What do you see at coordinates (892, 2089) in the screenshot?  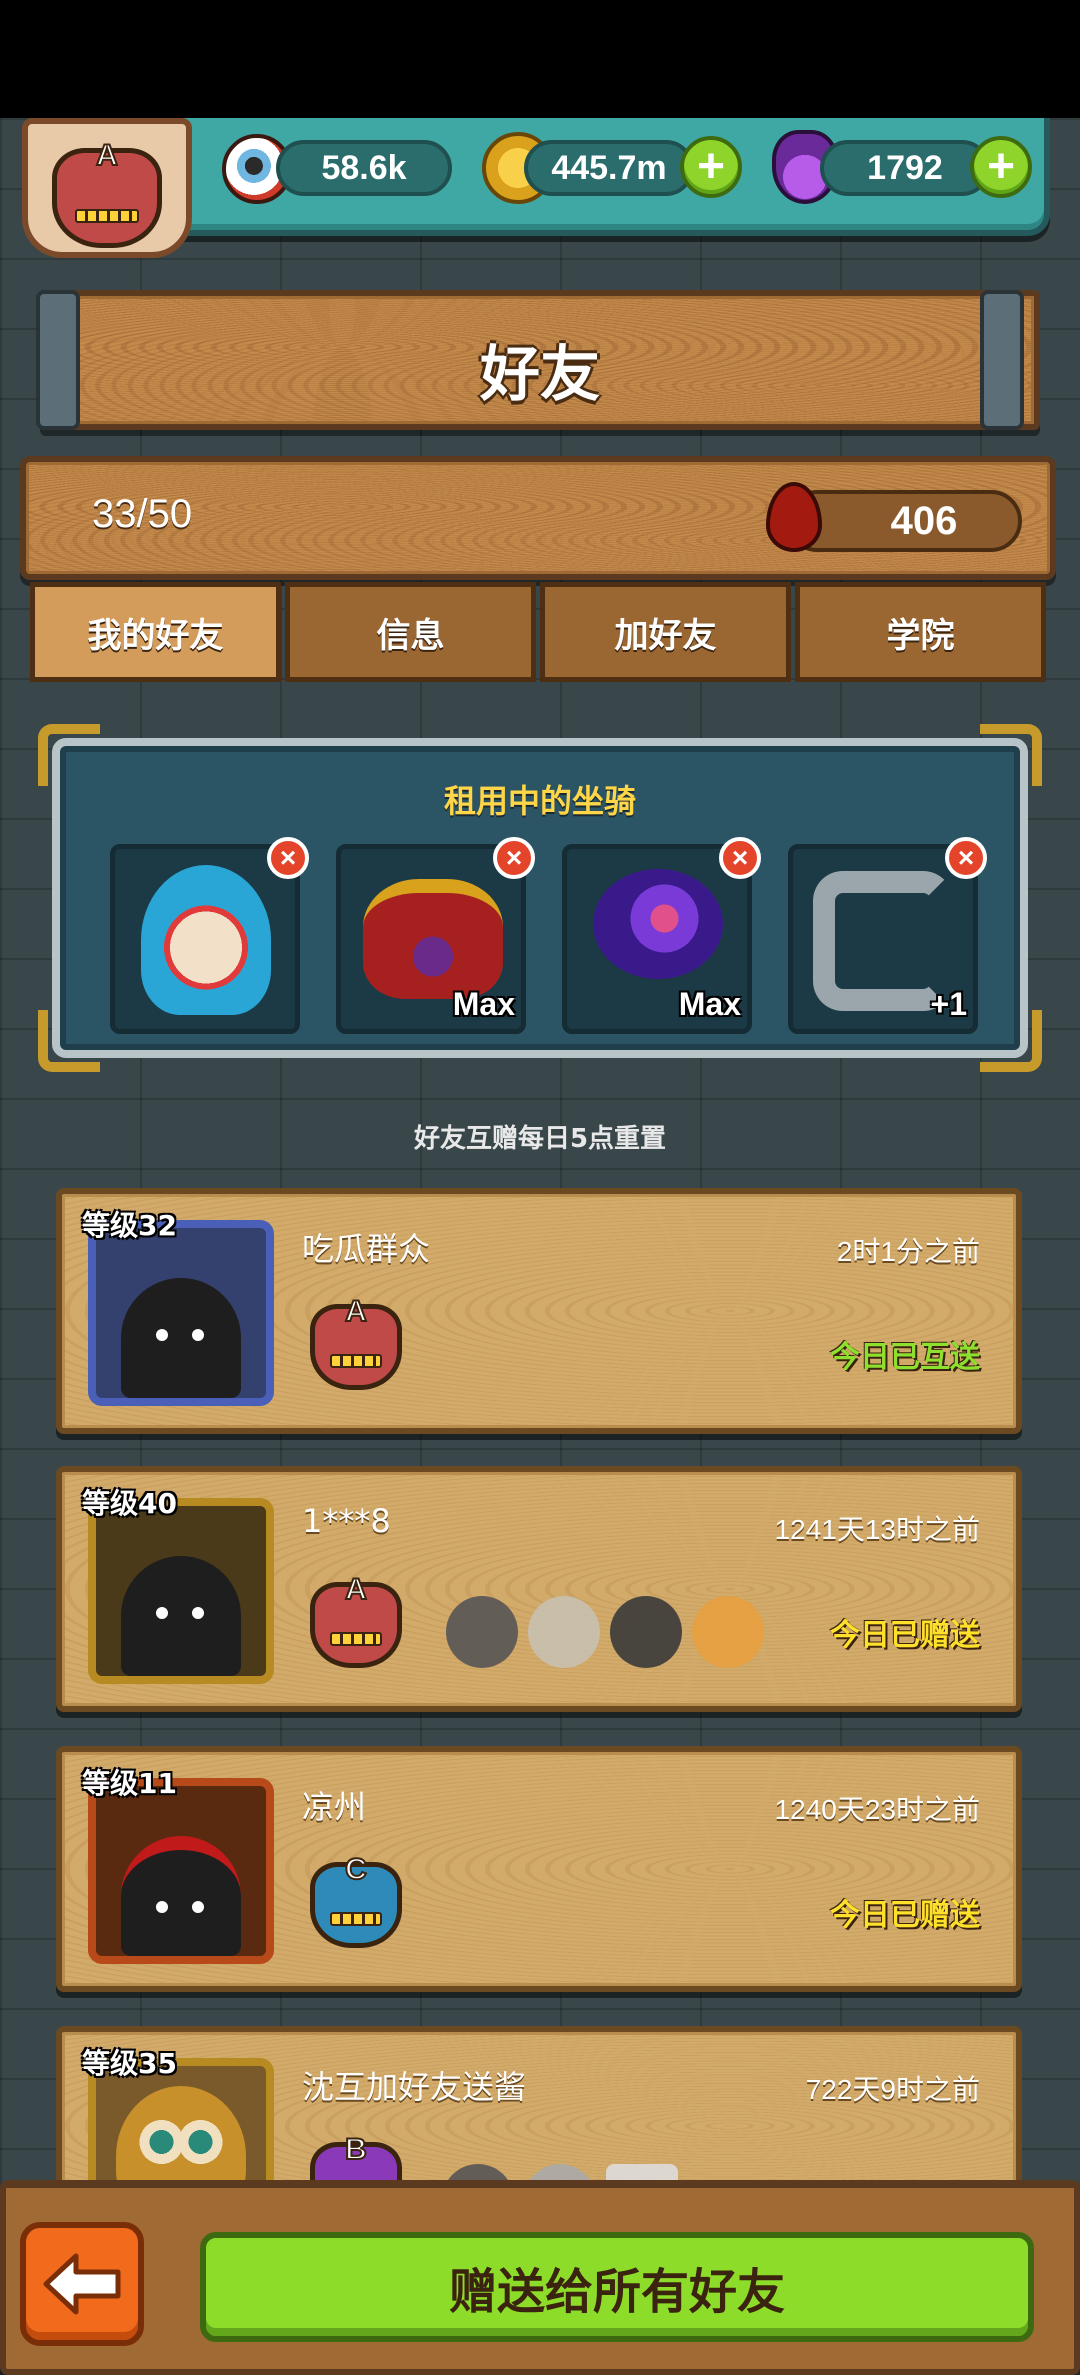 I see `friend-last-online: 722天9时之前` at bounding box center [892, 2089].